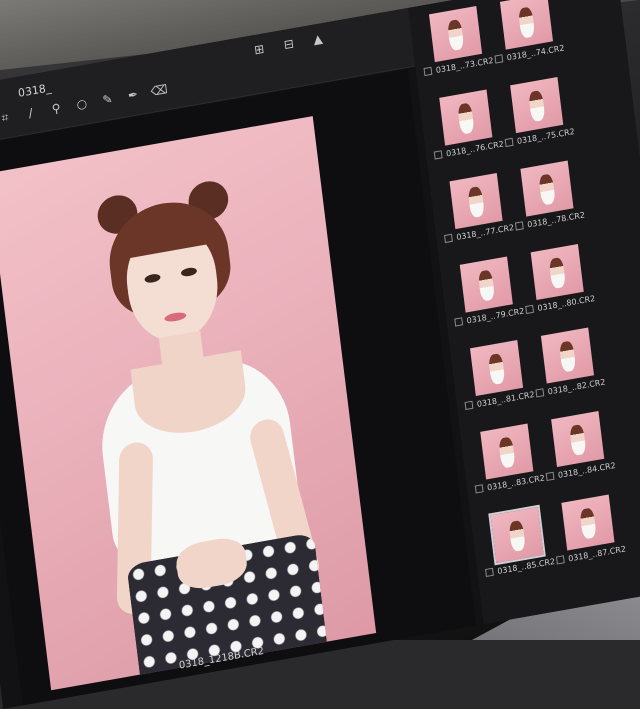  I want to click on filmstrip-item: 0318_..76.CR2, so click(468, 128).